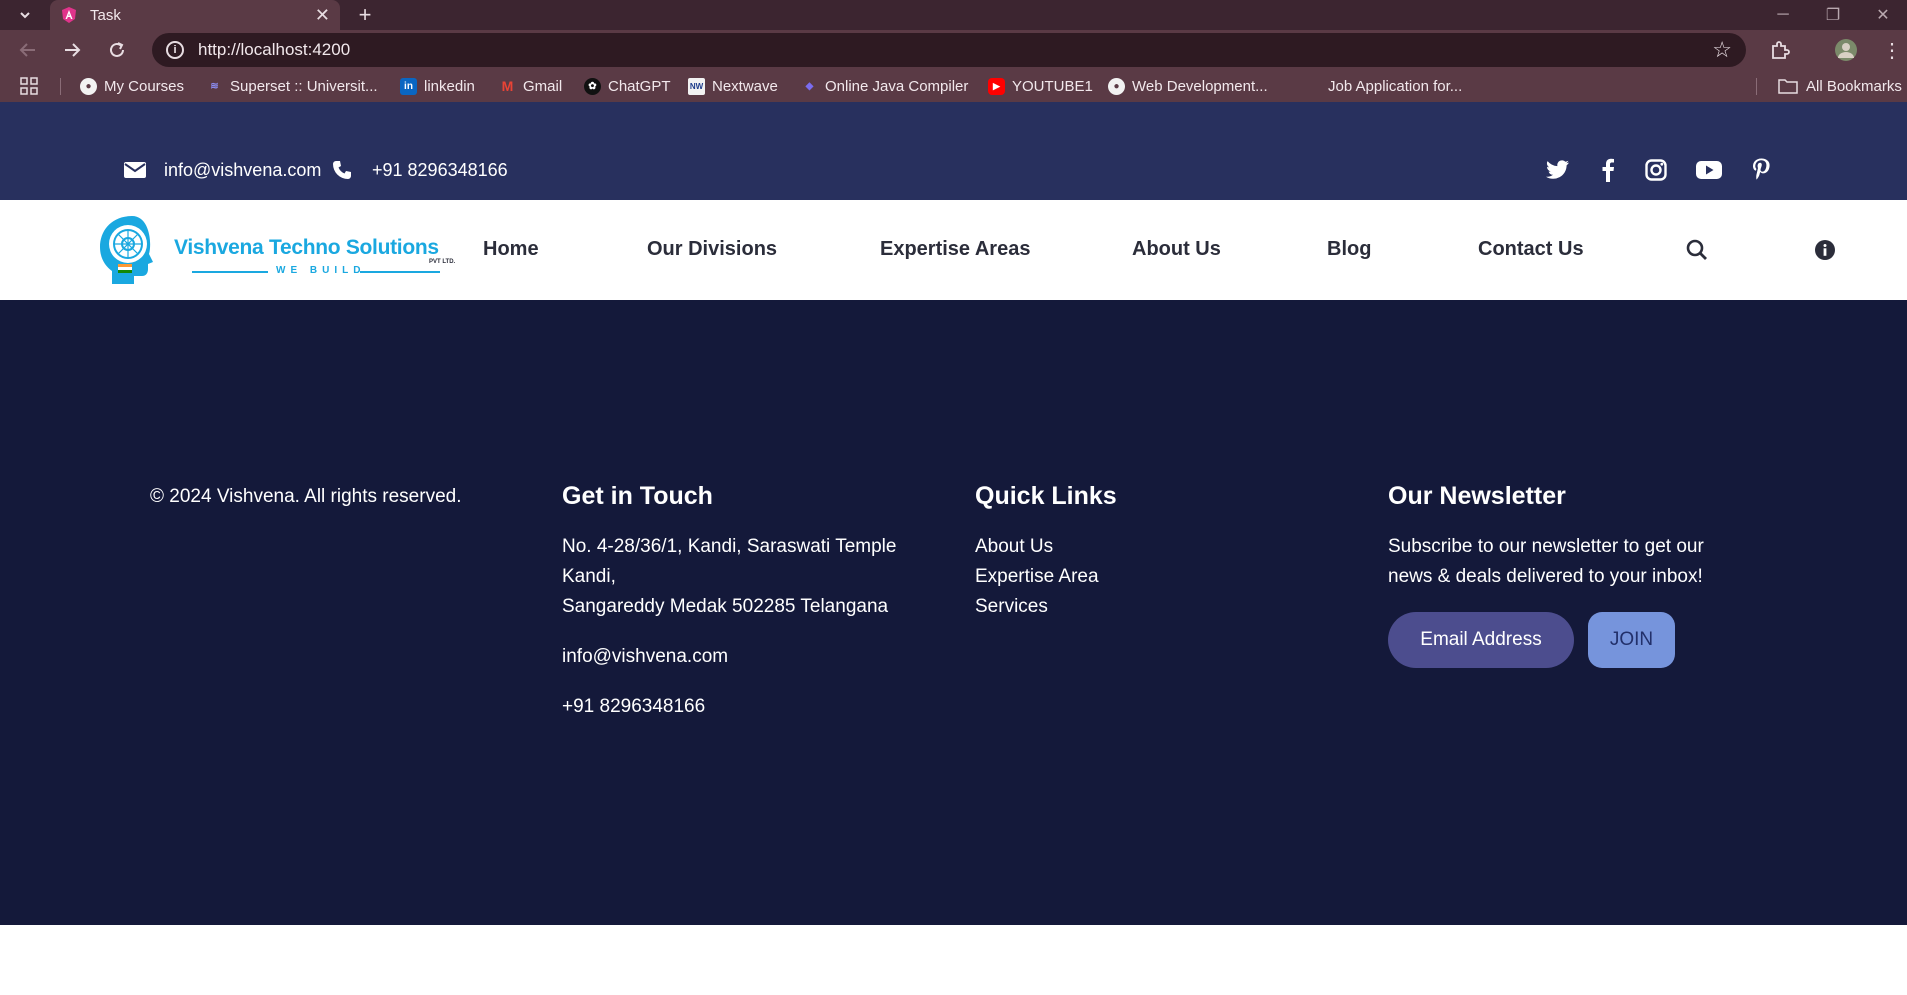  Describe the element at coordinates (274, 49) in the screenshot. I see `url-text: http://localhost:4200` at that location.